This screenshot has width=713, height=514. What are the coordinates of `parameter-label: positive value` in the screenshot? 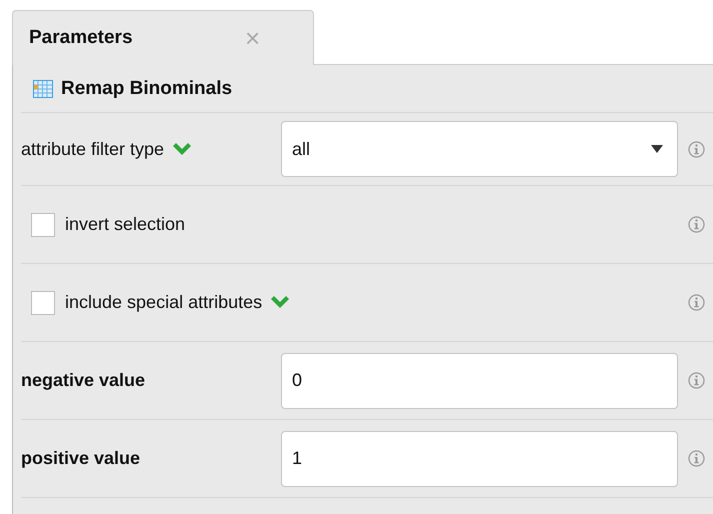 It's located at (80, 458).